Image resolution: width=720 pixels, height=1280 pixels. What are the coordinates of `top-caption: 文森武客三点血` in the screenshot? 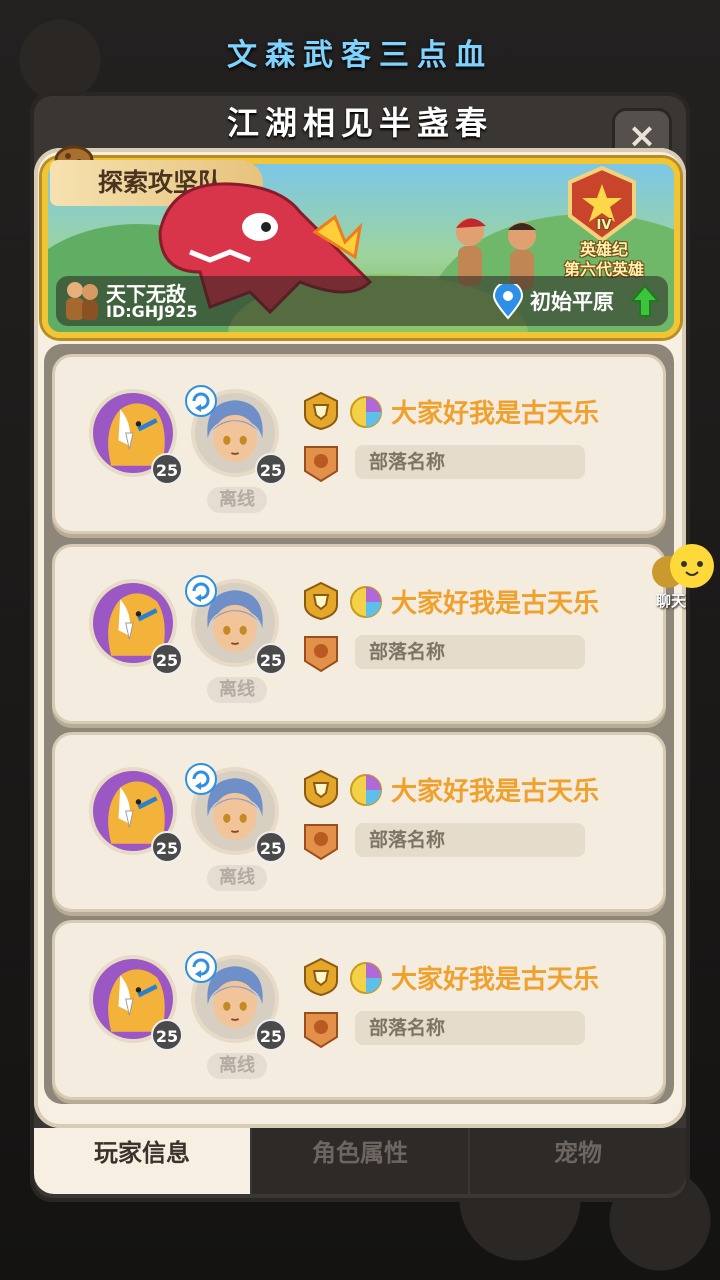 It's located at (360, 55).